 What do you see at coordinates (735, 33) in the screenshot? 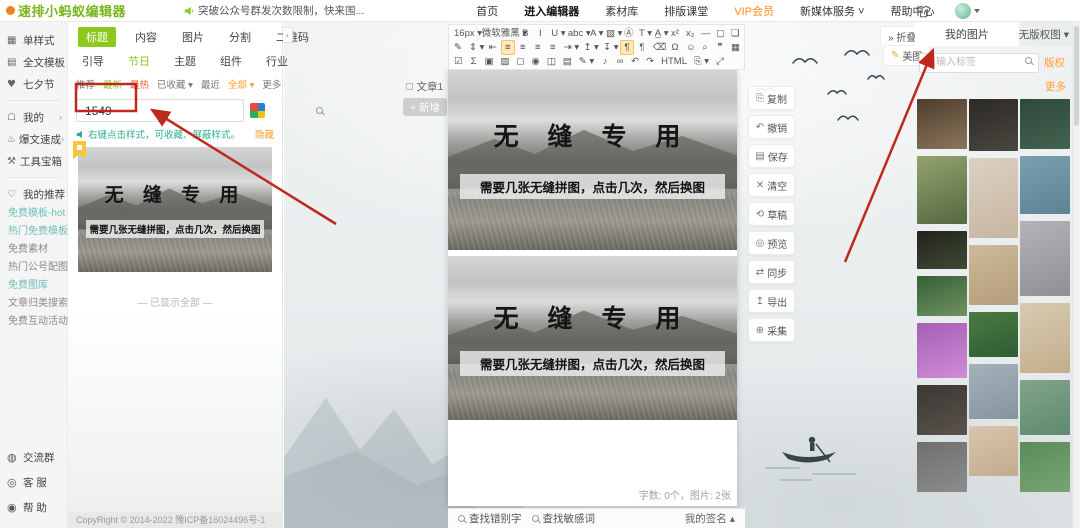
I see `copy-doc-button: ❏` at bounding box center [735, 33].